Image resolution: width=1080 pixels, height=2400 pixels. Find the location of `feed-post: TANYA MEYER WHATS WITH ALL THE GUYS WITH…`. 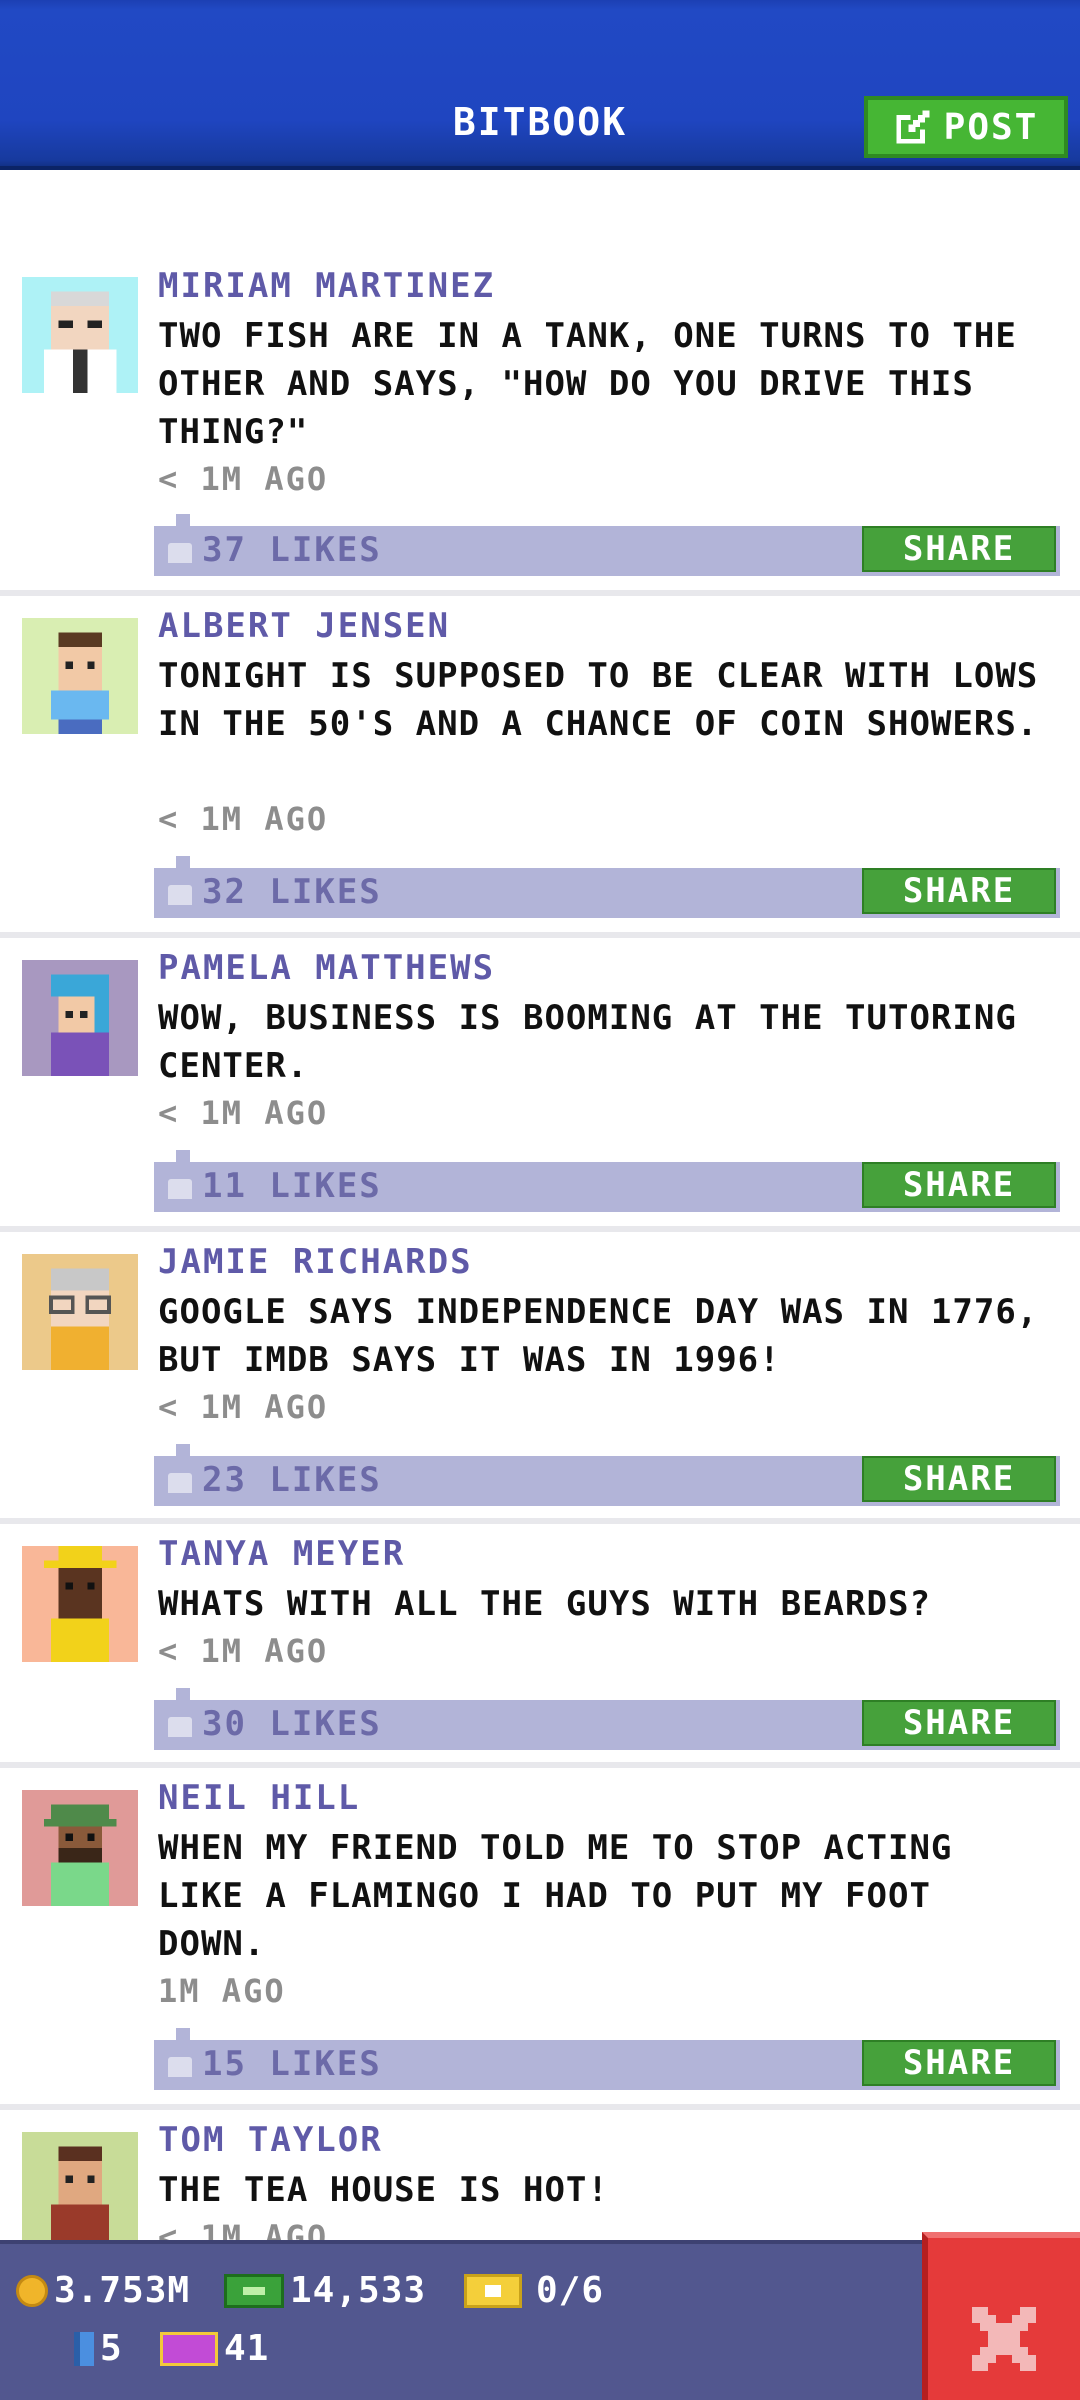

feed-post: TANYA MEYER WHATS WITH ALL THE GUYS WITH… is located at coordinates (540, 1646).